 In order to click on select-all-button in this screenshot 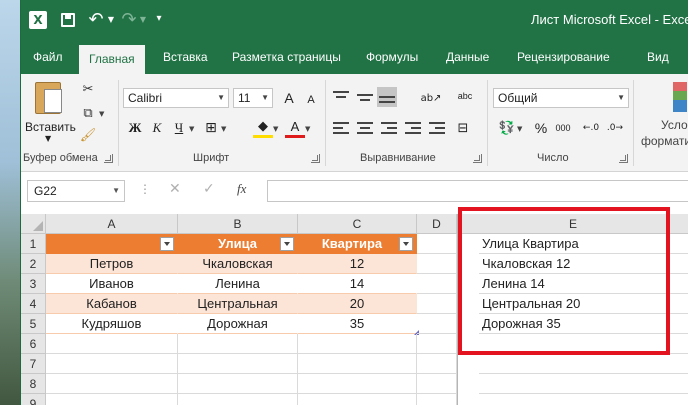, I will do `click(33, 224)`.